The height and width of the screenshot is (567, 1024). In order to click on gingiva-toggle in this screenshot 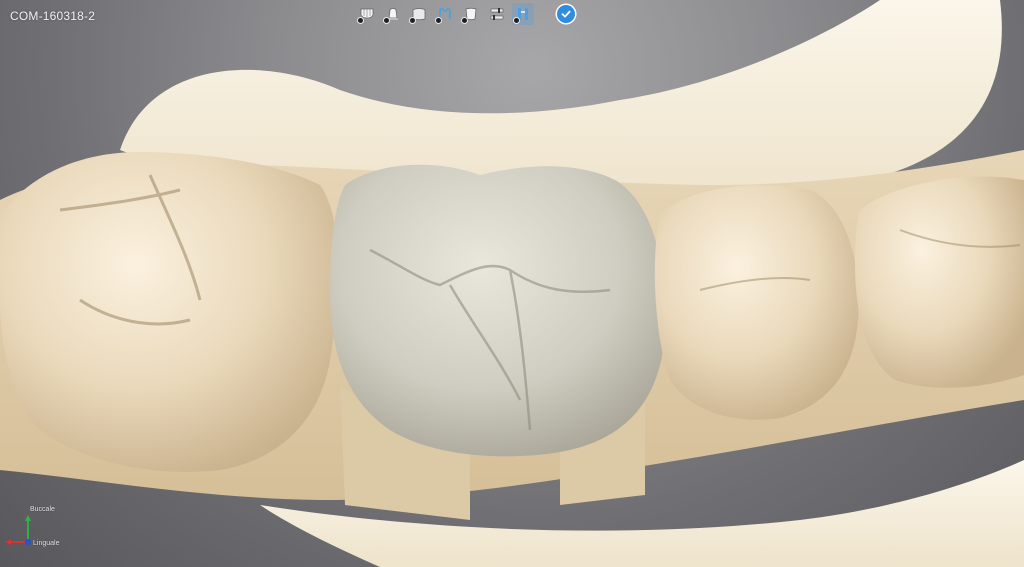, I will do `click(419, 14)`.